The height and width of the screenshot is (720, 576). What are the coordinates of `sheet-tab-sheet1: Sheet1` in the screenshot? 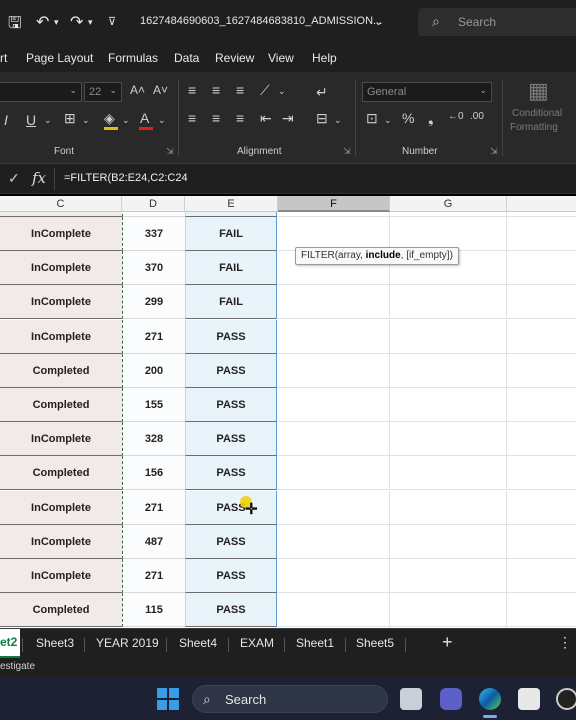 It's located at (315, 643).